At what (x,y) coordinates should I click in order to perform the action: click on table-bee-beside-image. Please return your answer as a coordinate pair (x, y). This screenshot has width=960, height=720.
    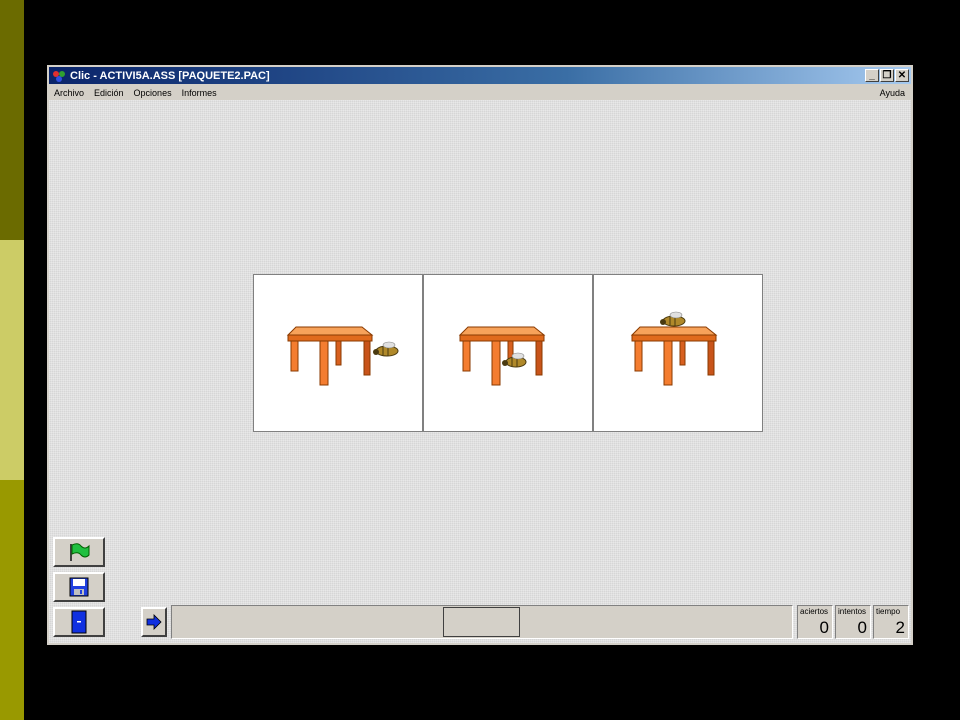
    Looking at the image, I should click on (342, 356).